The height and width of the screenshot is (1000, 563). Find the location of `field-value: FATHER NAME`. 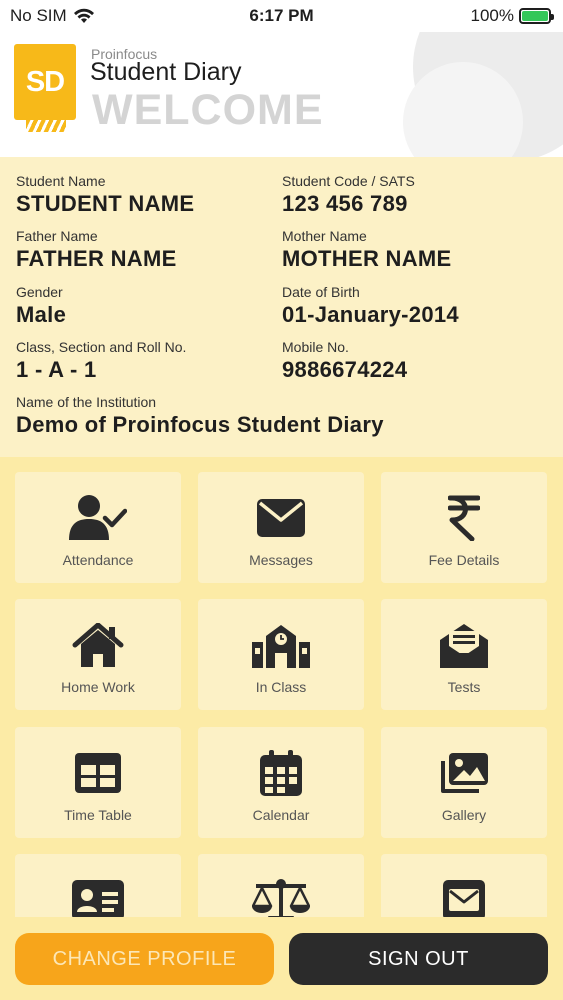

field-value: FATHER NAME is located at coordinates (96, 258).